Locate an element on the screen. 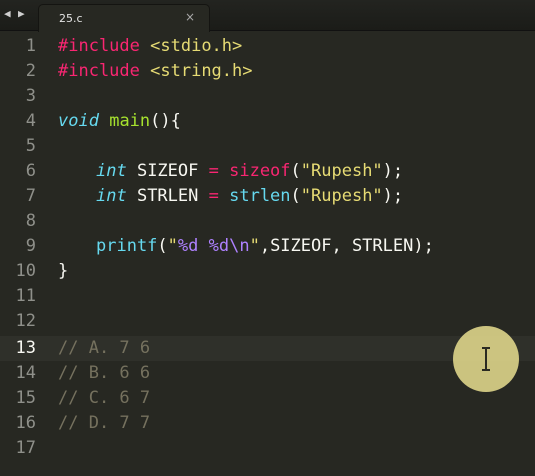 This screenshot has height=476, width=535. line-number-active: 13 is located at coordinates (25, 348).